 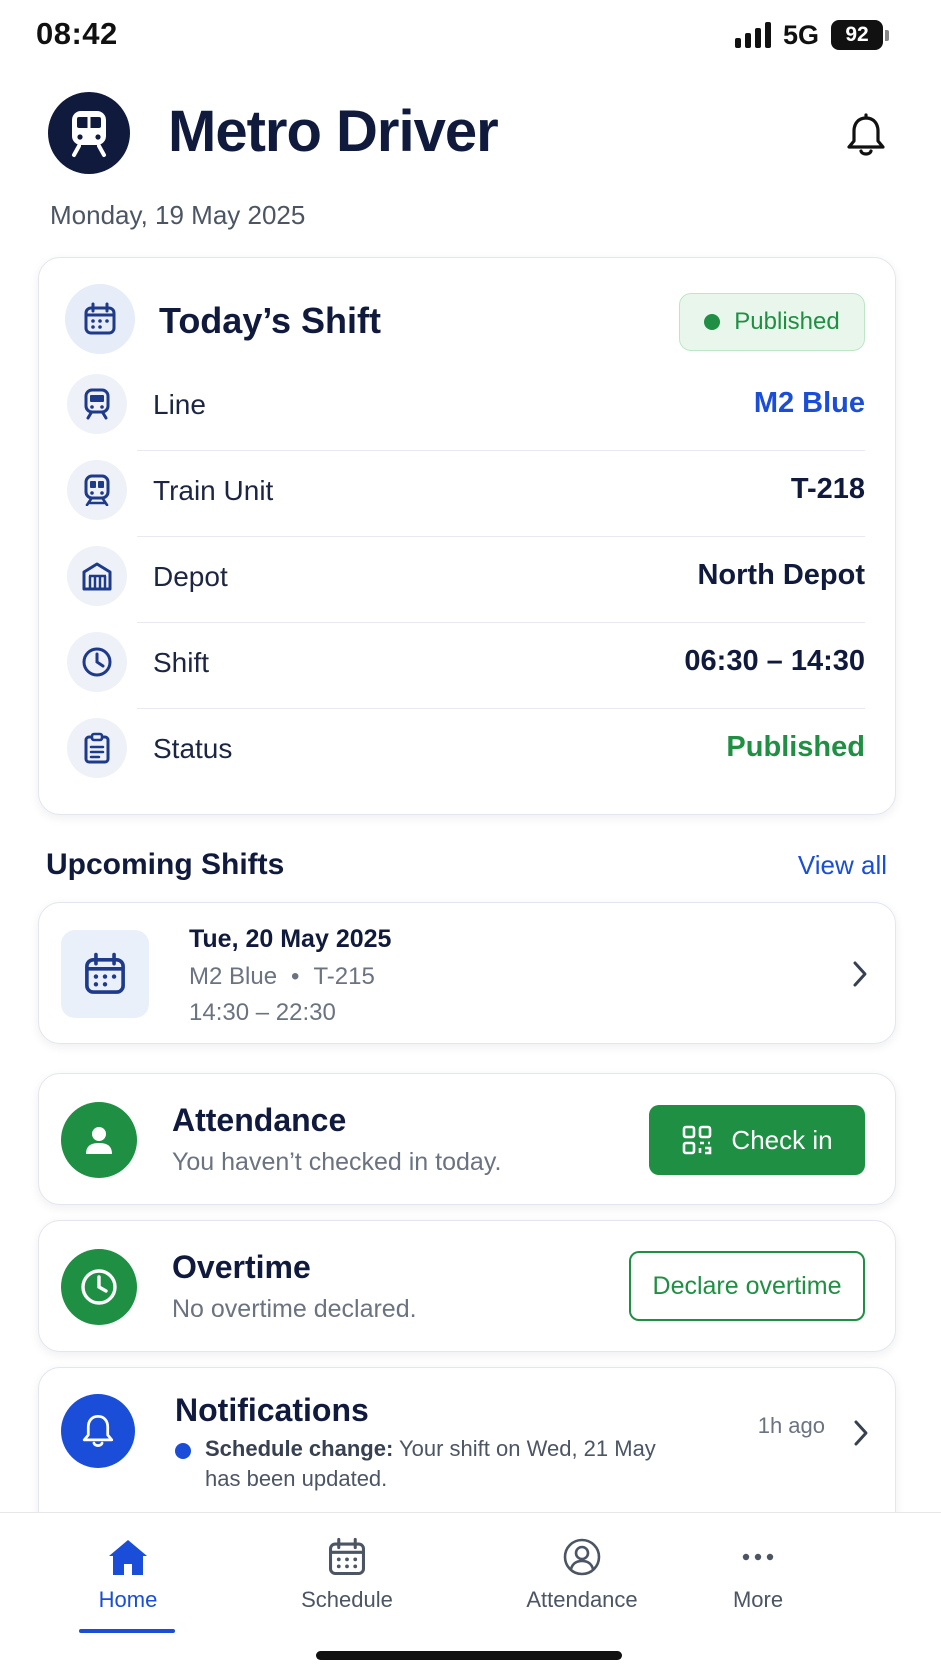 I want to click on more-dots-icon, so click(x=758, y=1557).